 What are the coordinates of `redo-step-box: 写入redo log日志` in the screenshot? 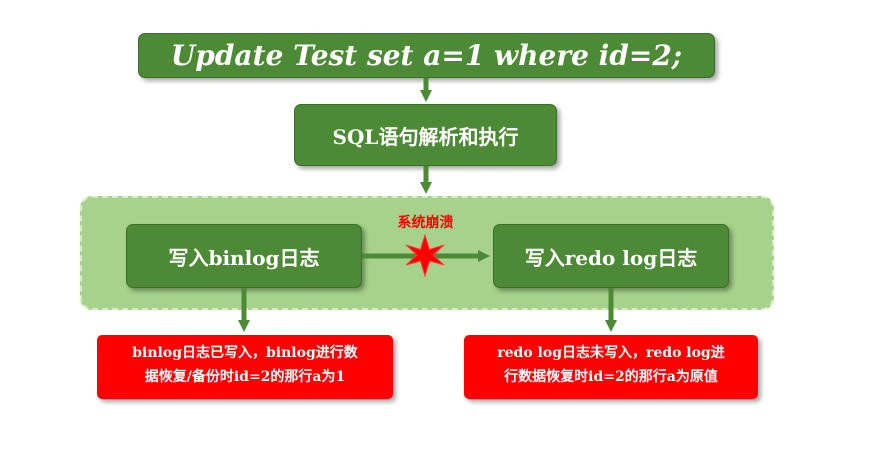 It's located at (611, 256).